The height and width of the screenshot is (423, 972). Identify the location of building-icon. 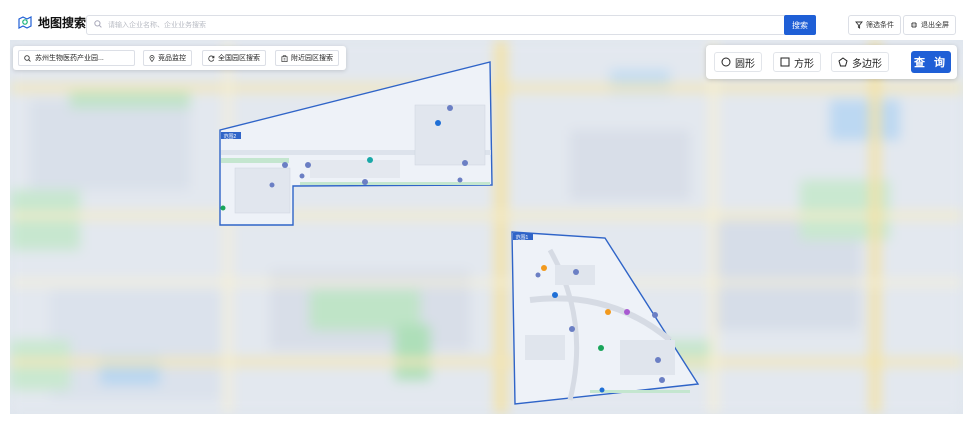
(284, 58).